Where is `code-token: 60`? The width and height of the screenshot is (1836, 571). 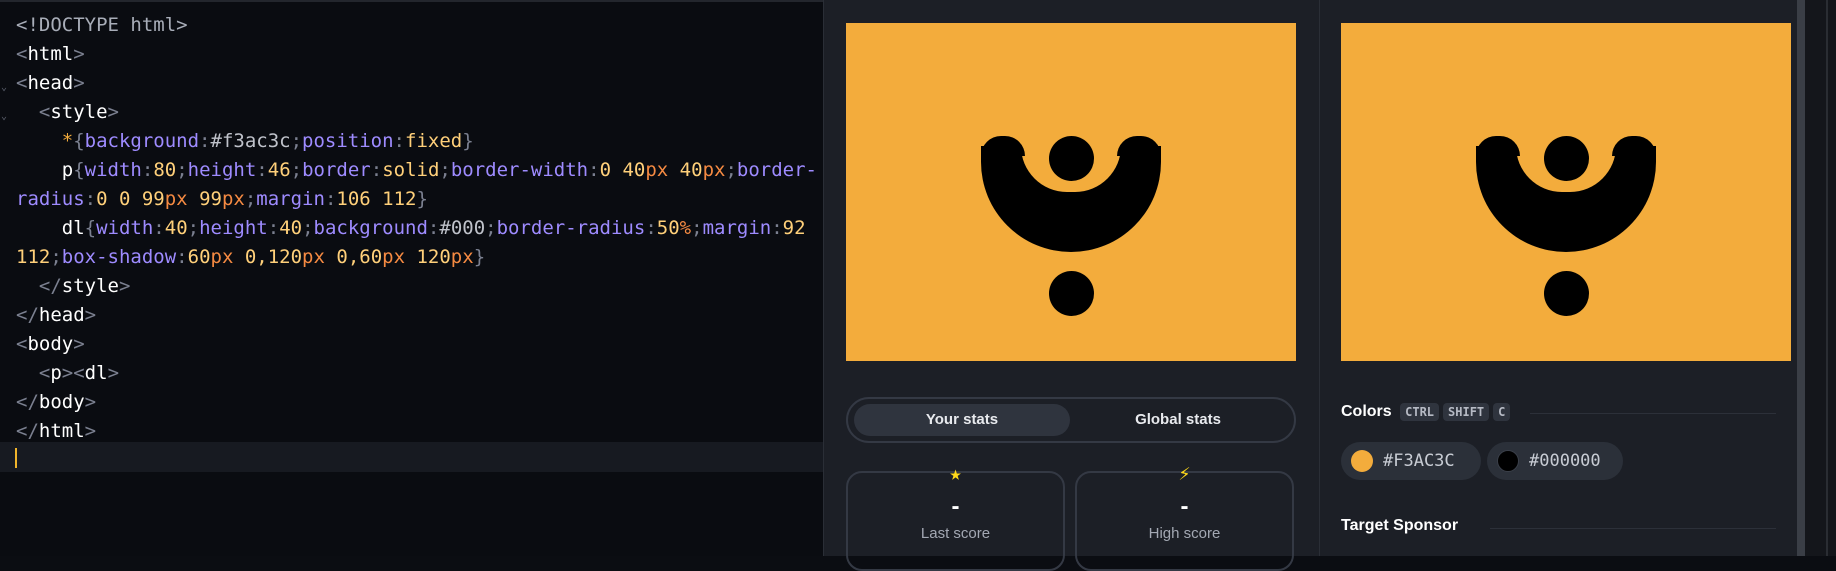 code-token: 60 is located at coordinates (199, 257).